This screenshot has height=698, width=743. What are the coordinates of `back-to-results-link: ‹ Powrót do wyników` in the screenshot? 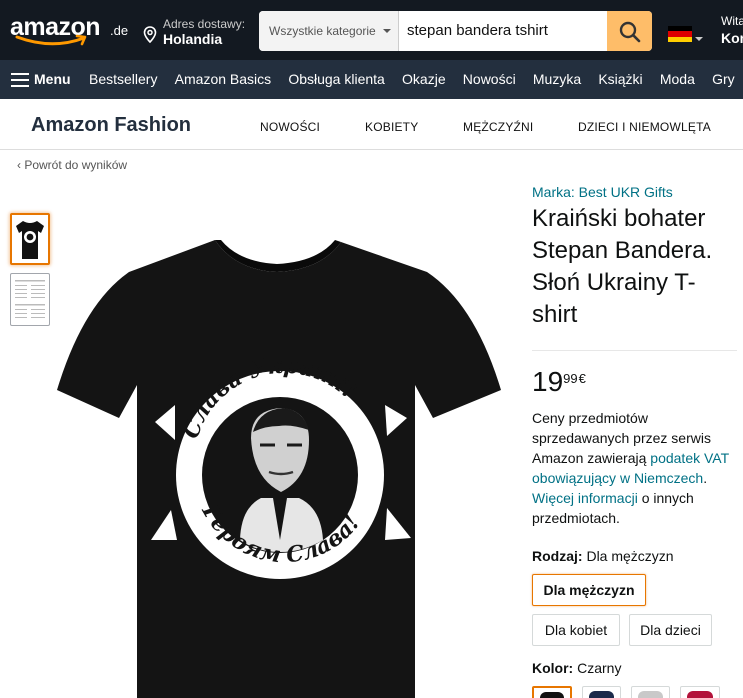 It's located at (72, 165).